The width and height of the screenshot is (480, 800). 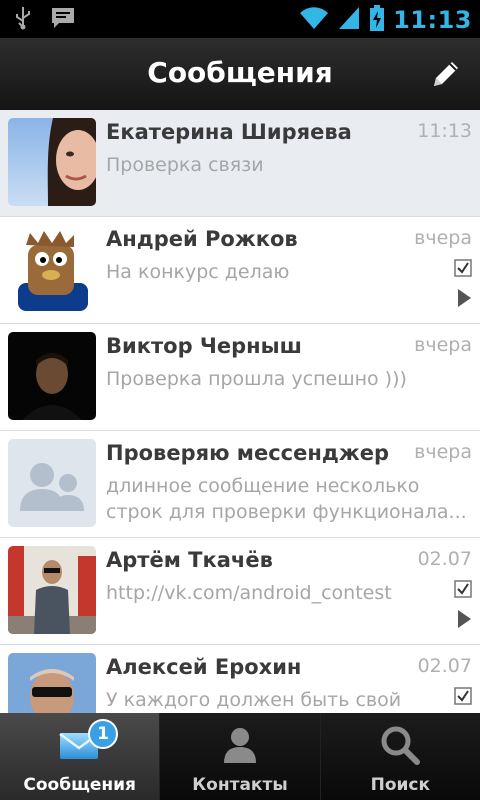 I want to click on contact-name: Андрей Рожков, so click(x=202, y=239).